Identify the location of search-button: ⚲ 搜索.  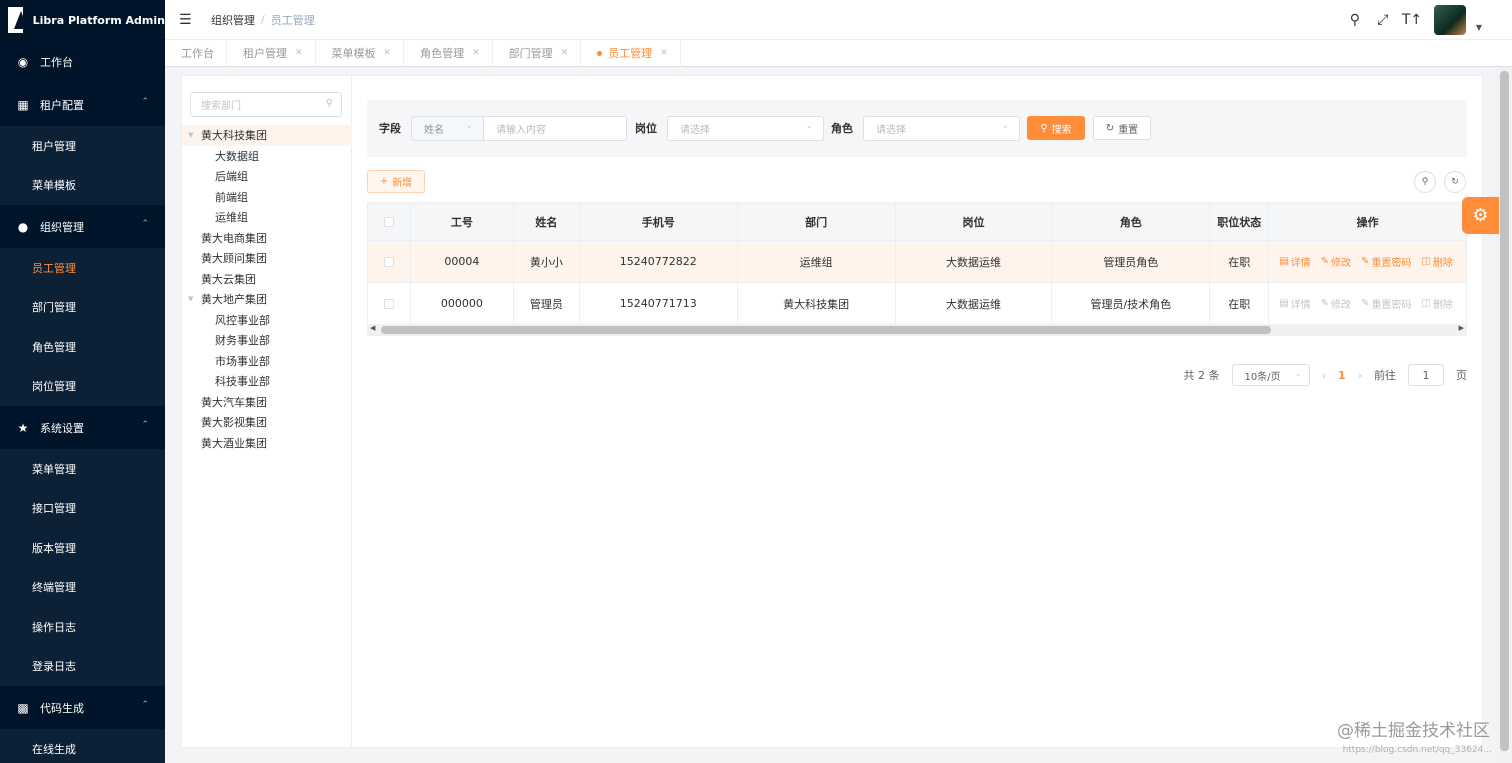
(1056, 128).